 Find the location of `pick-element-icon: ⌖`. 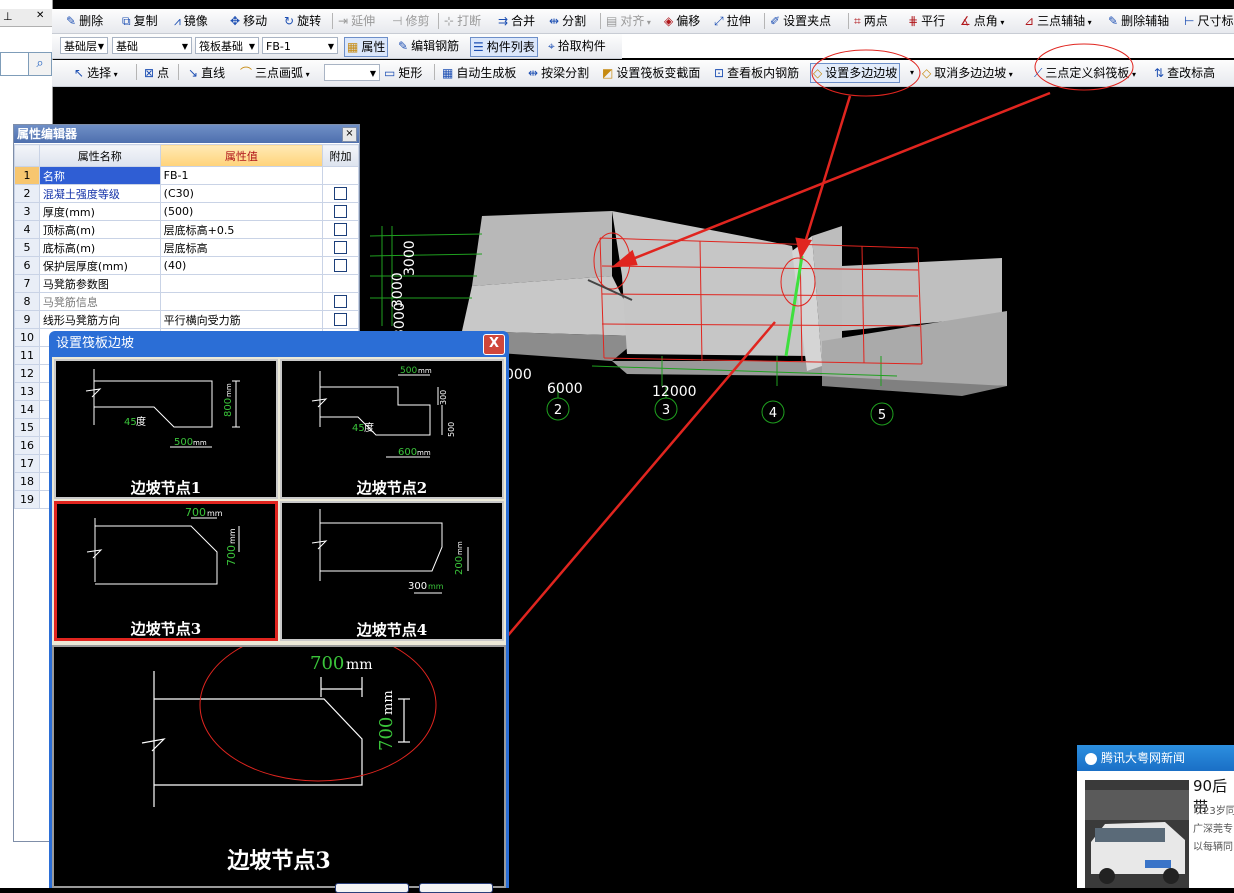

pick-element-icon: ⌖ is located at coordinates (551, 46).